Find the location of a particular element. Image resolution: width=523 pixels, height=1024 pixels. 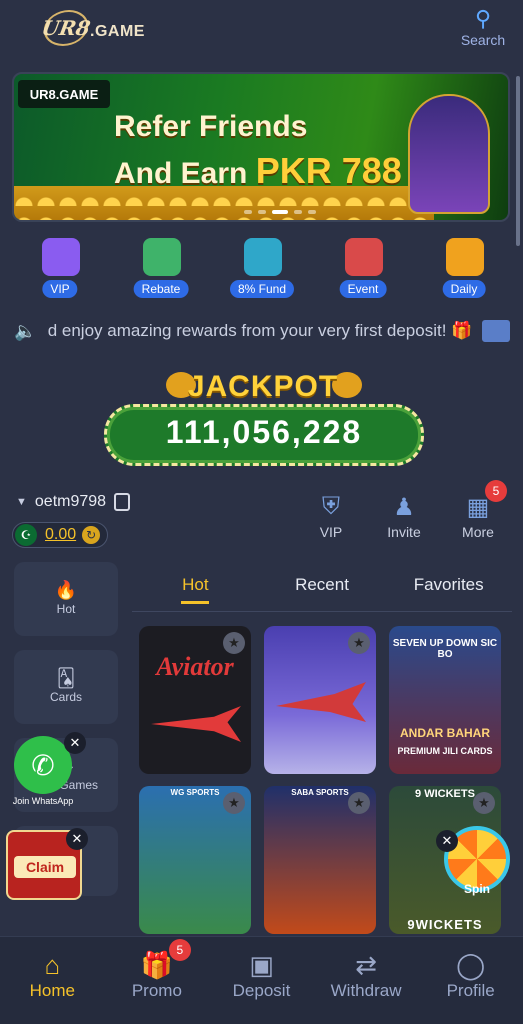

category-cards: 🂡 Cards is located at coordinates (66, 687).